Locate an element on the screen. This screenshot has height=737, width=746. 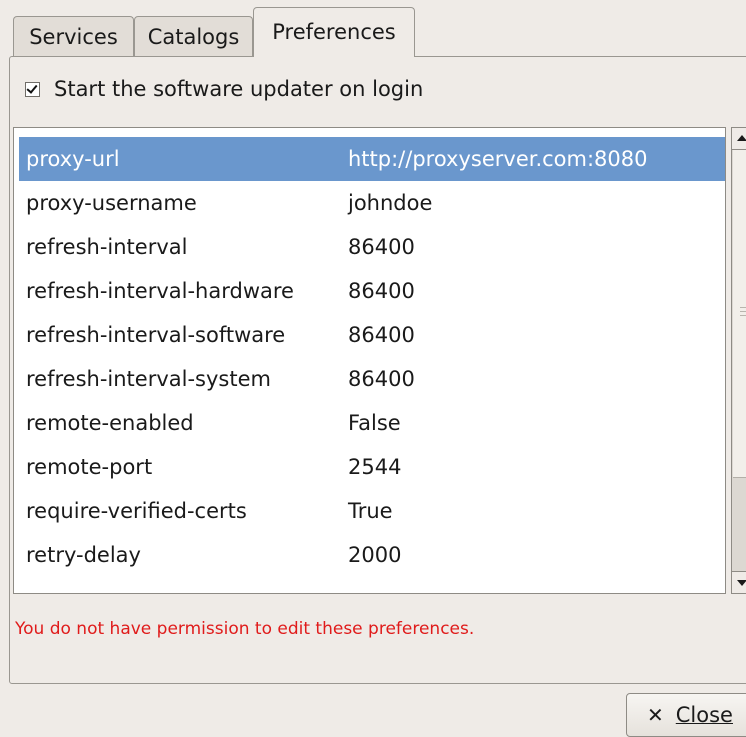
list-scrollbar is located at coordinates (738, 360).